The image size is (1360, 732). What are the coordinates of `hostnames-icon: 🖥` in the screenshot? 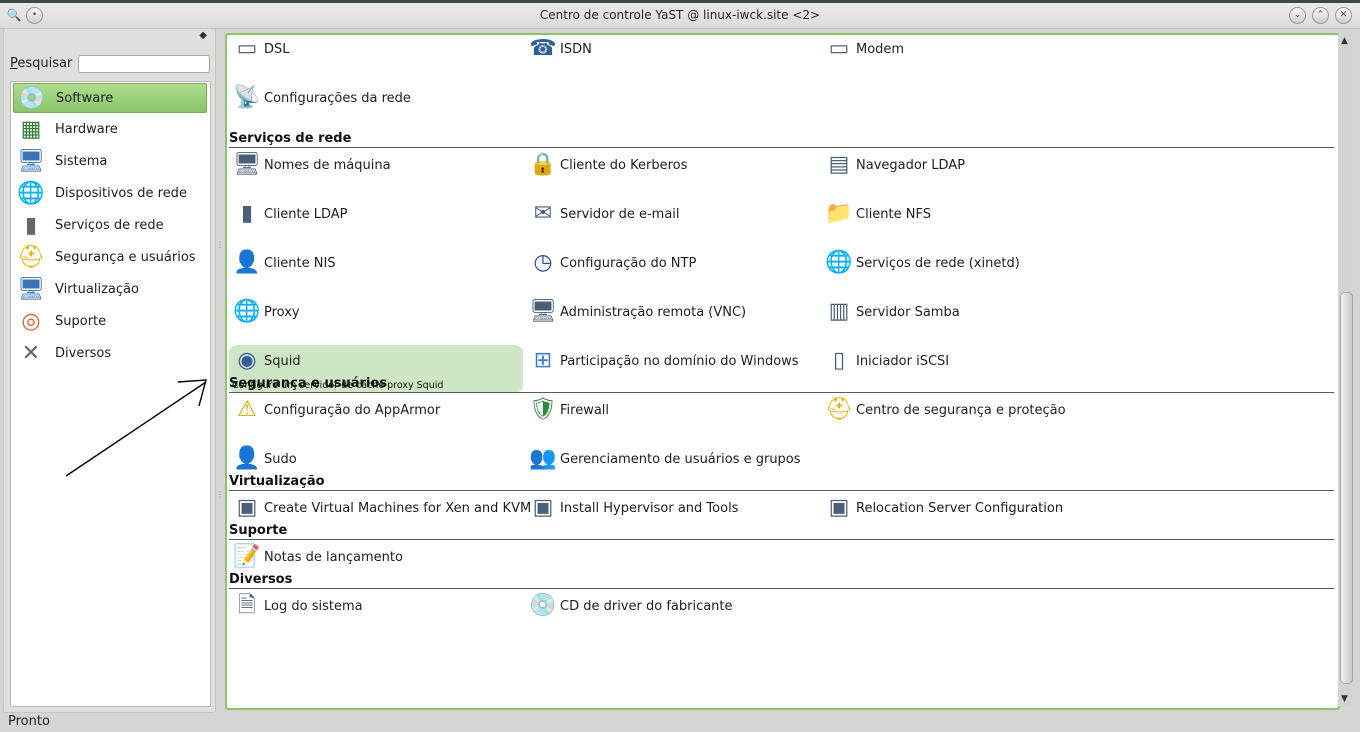 It's located at (247, 164).